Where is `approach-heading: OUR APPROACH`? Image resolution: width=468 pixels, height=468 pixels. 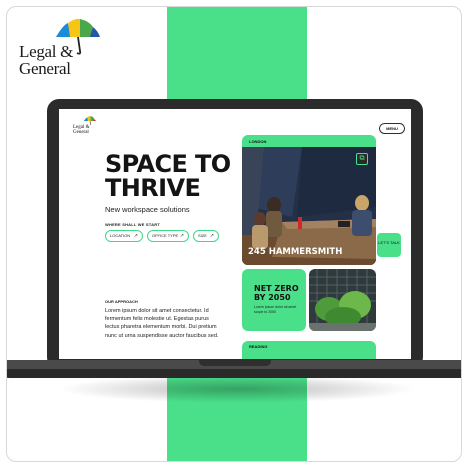
approach-heading: OUR APPROACH is located at coordinates (121, 301).